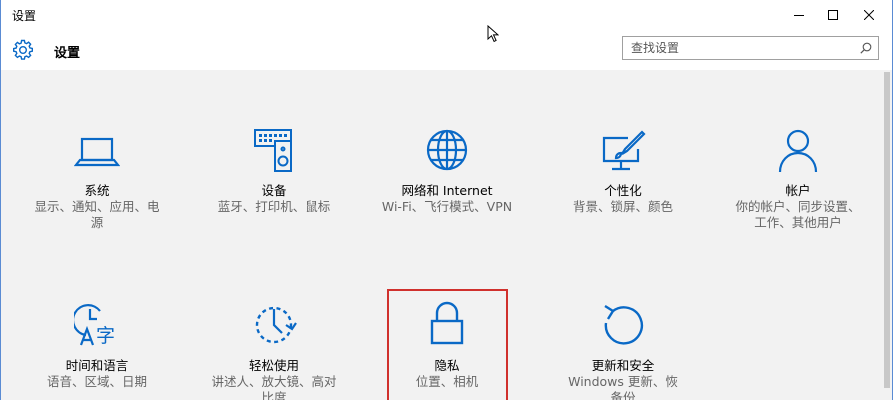 This screenshot has height=400, width=893. Describe the element at coordinates (97, 181) in the screenshot. I see `tile-system: 系统 显示、通知、应用、电 源` at that location.